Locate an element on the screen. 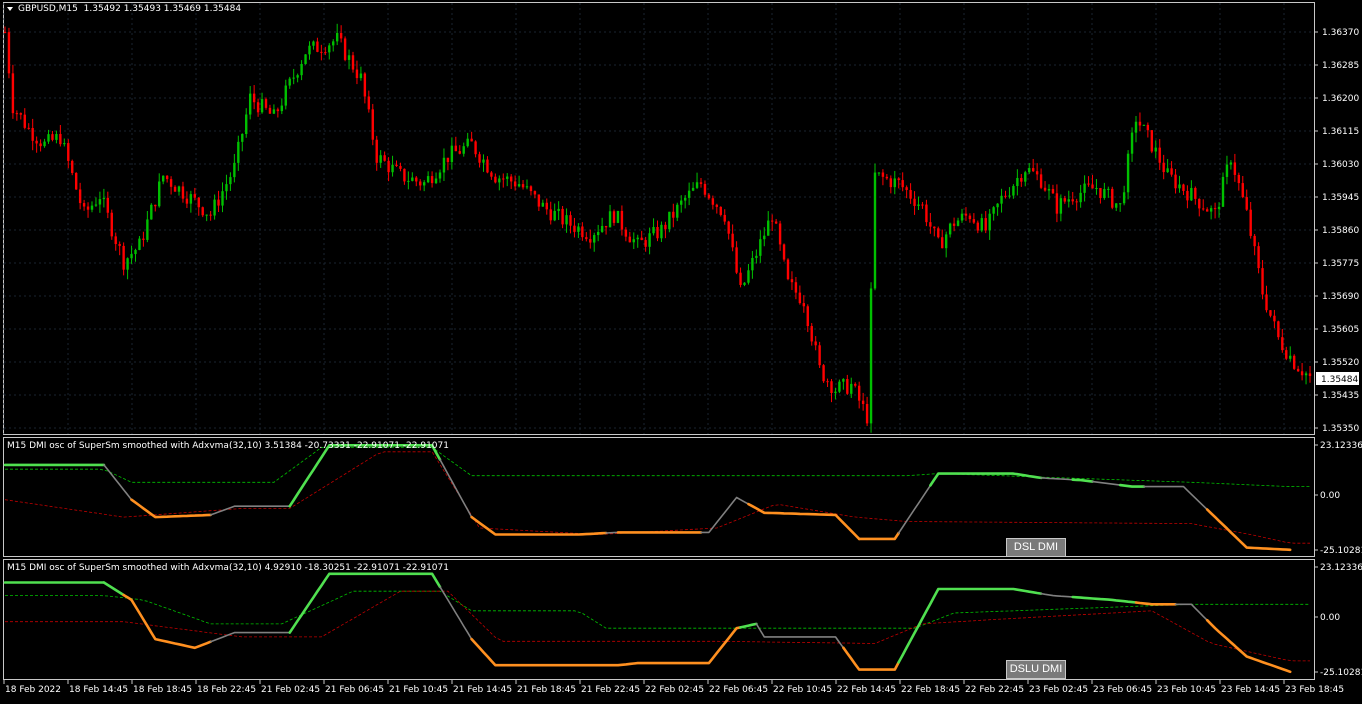 This screenshot has height=704, width=1362. time-tick-label: 23 Feb 10:45 is located at coordinates (1186, 690).